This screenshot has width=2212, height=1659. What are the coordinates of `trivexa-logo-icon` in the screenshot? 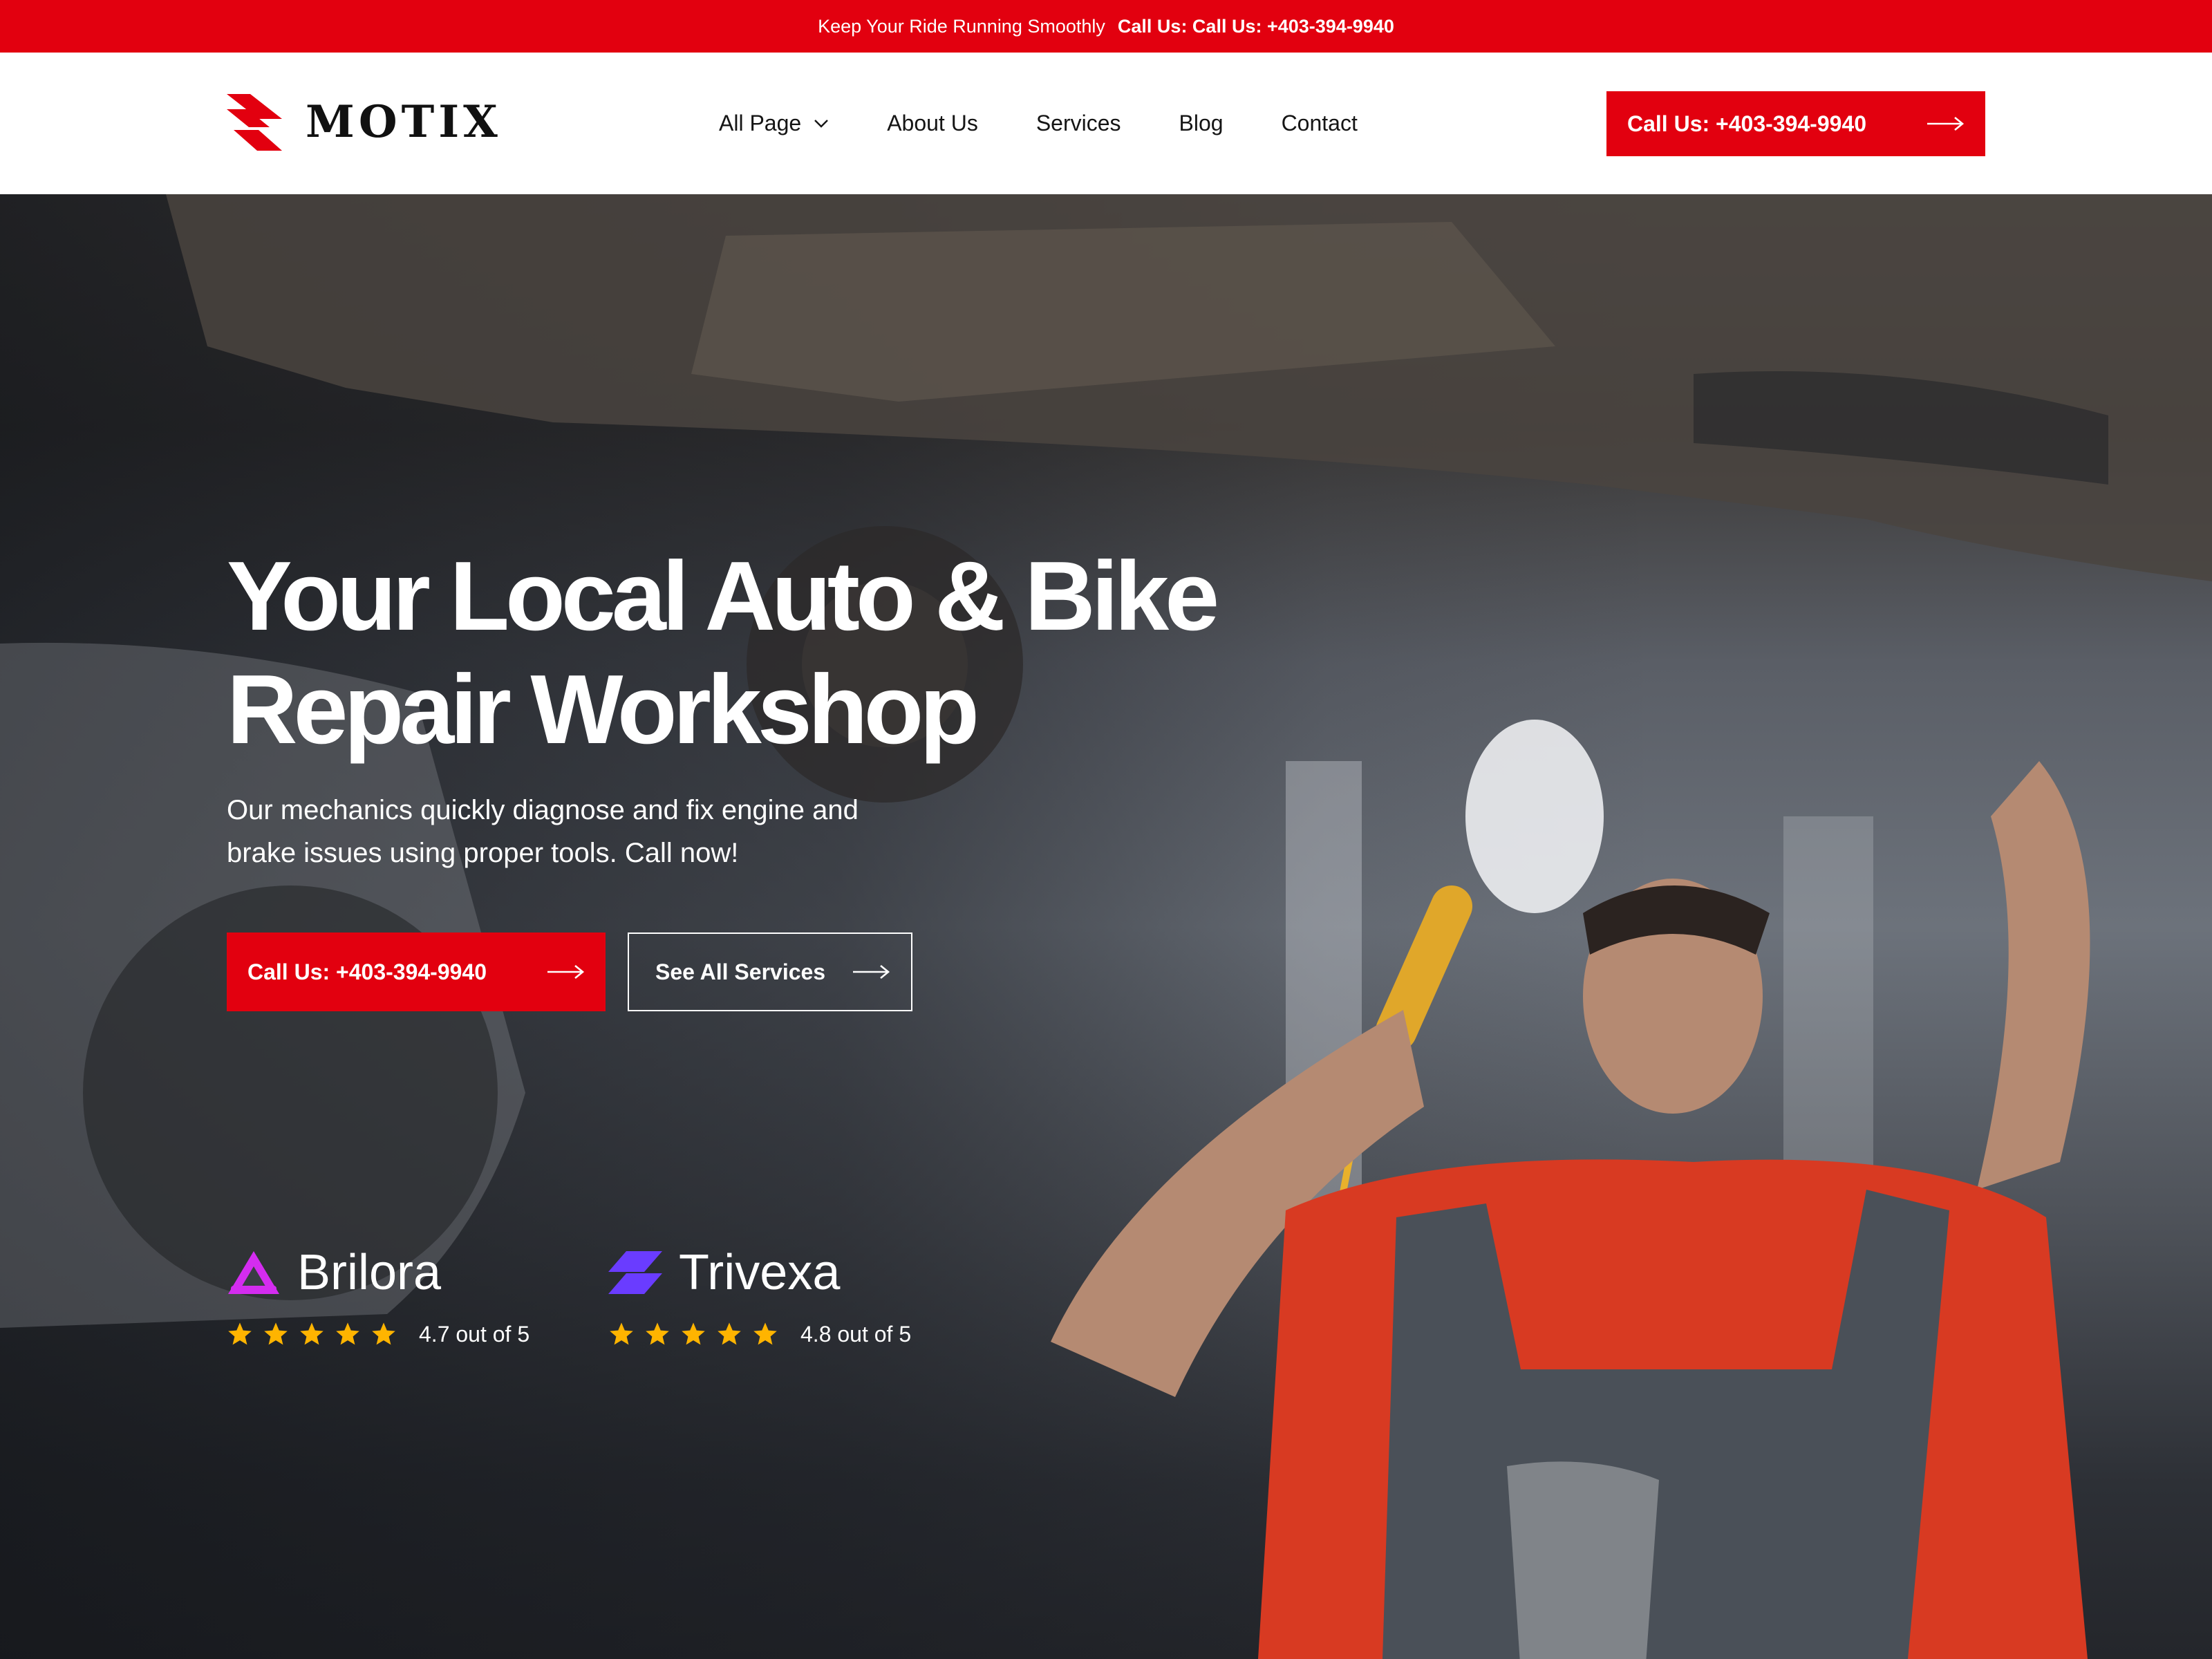 It's located at (635, 1272).